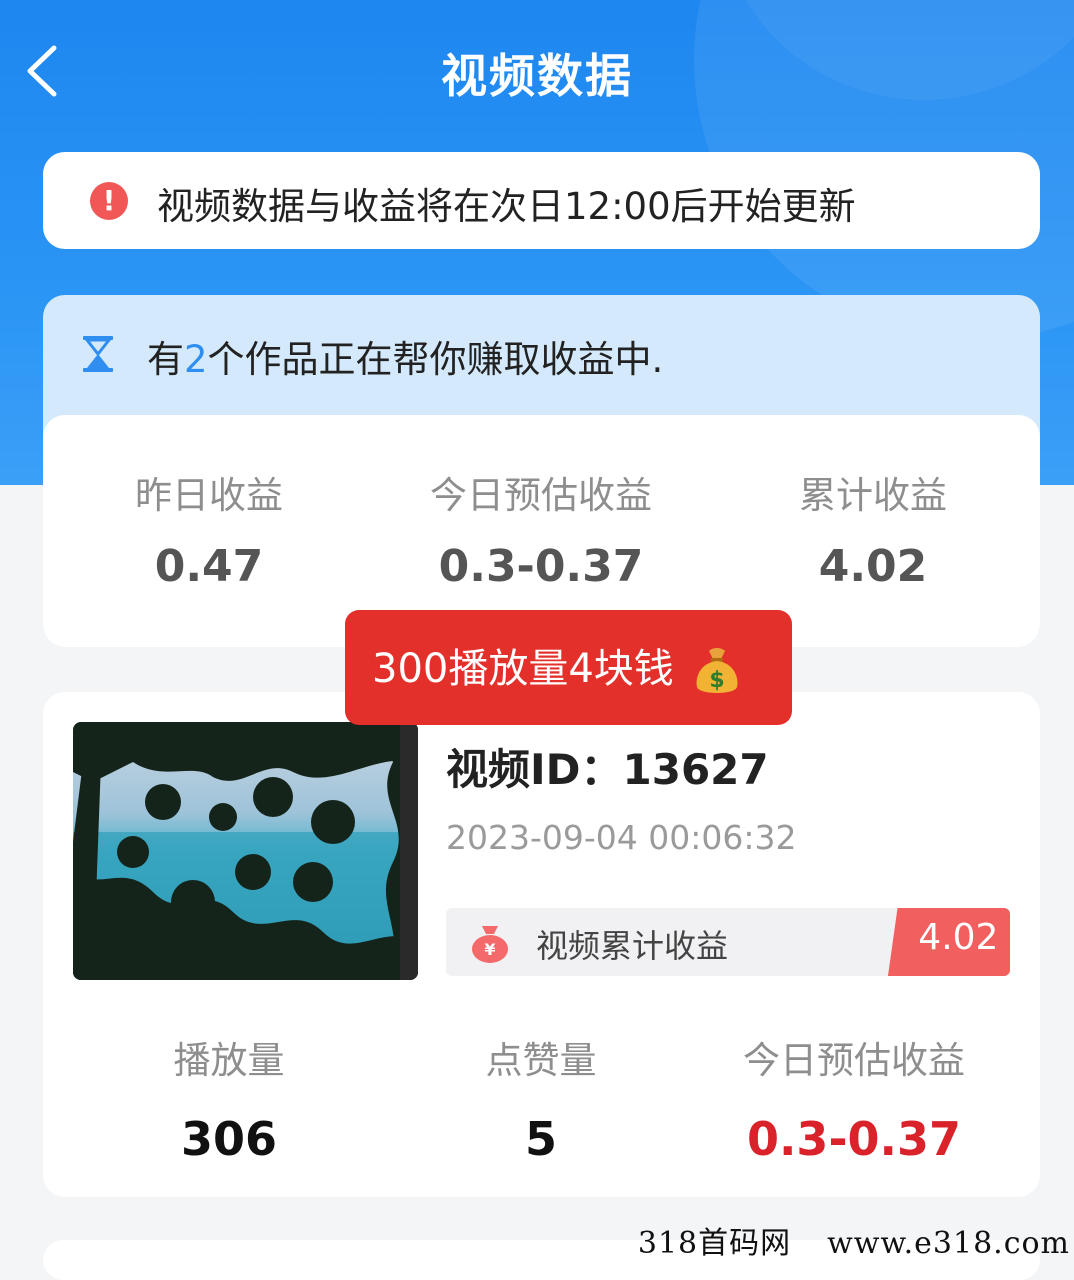 This screenshot has width=1074, height=1280. I want to click on stat-value: 306, so click(229, 1139).